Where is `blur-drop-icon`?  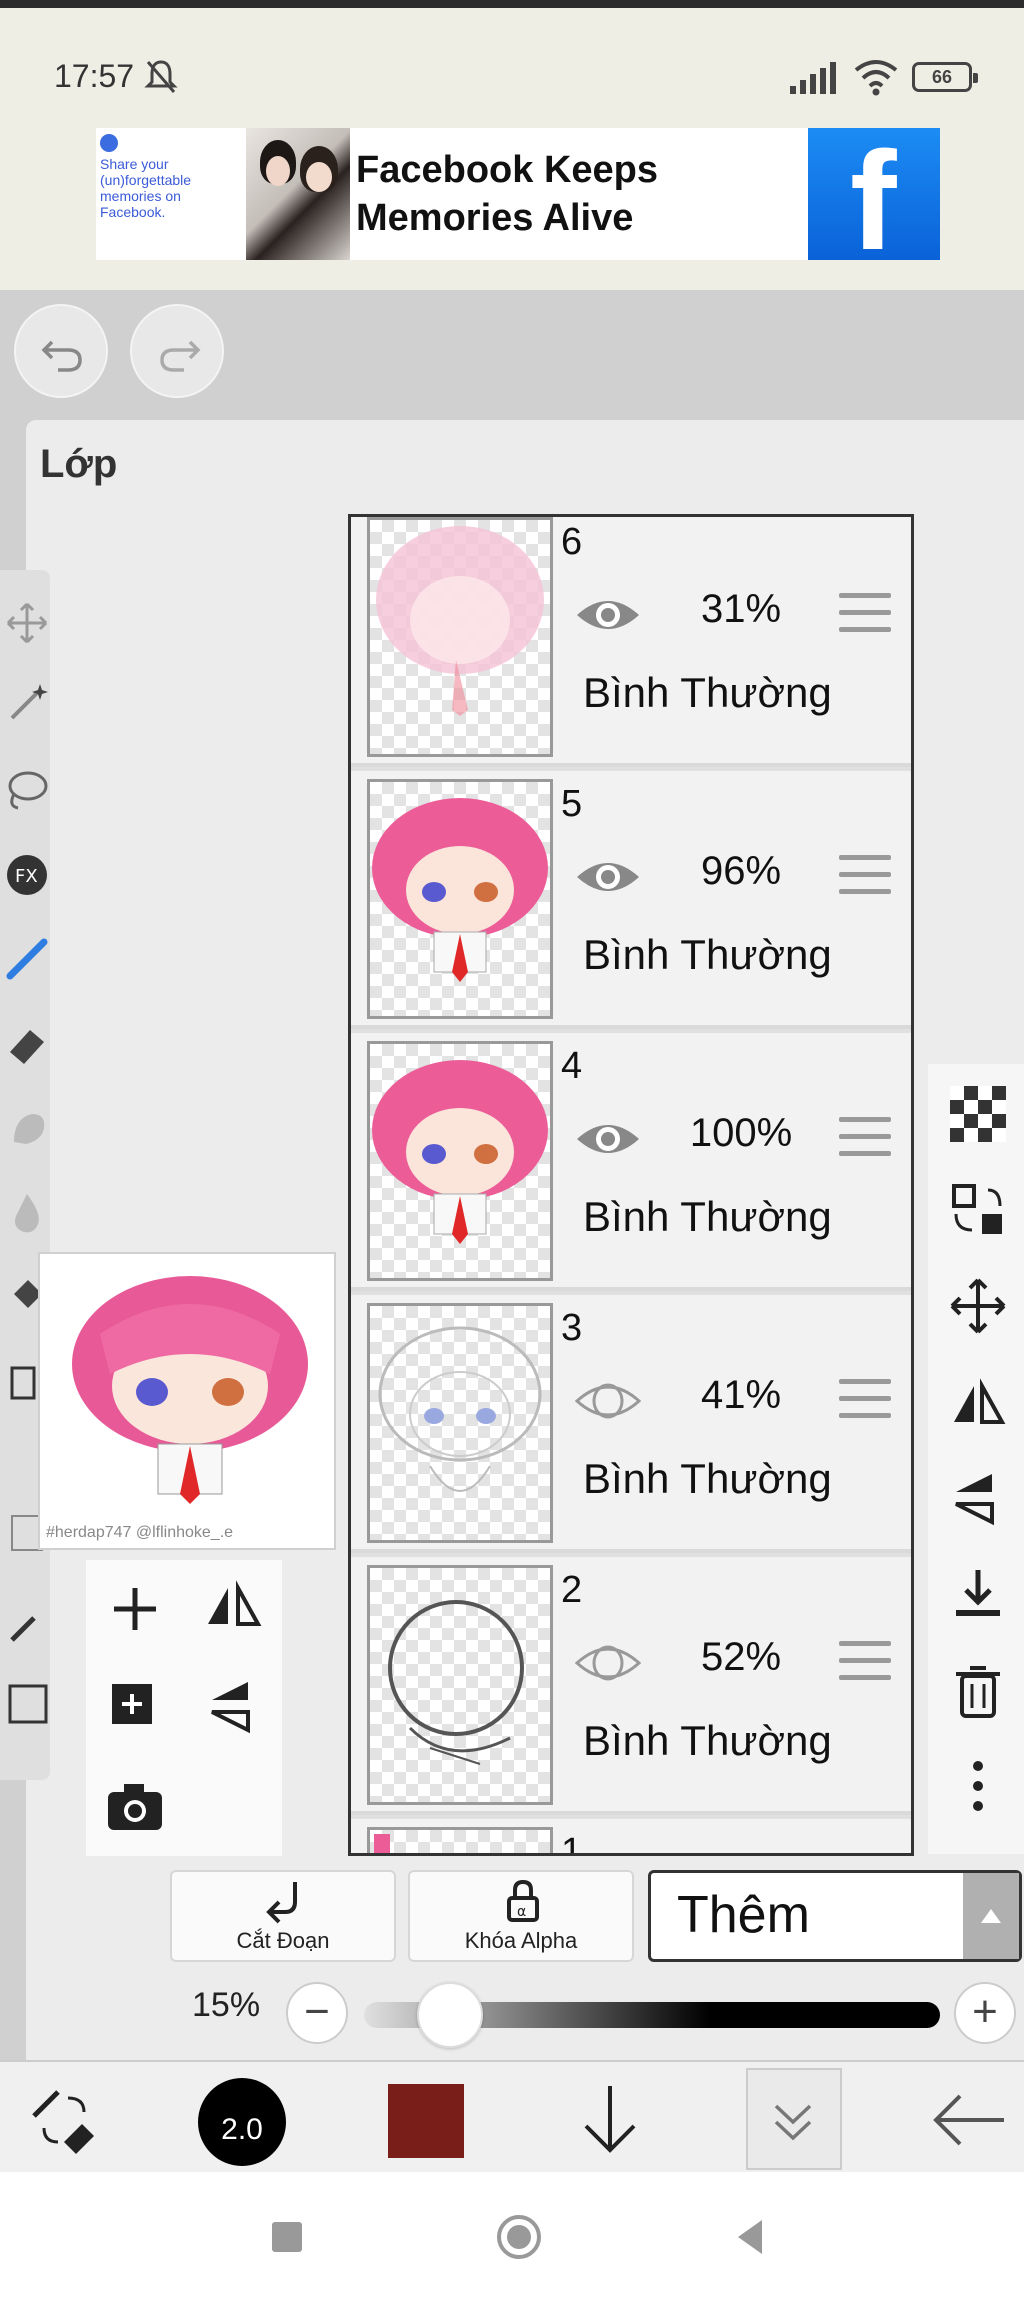 blur-drop-icon is located at coordinates (27, 1213).